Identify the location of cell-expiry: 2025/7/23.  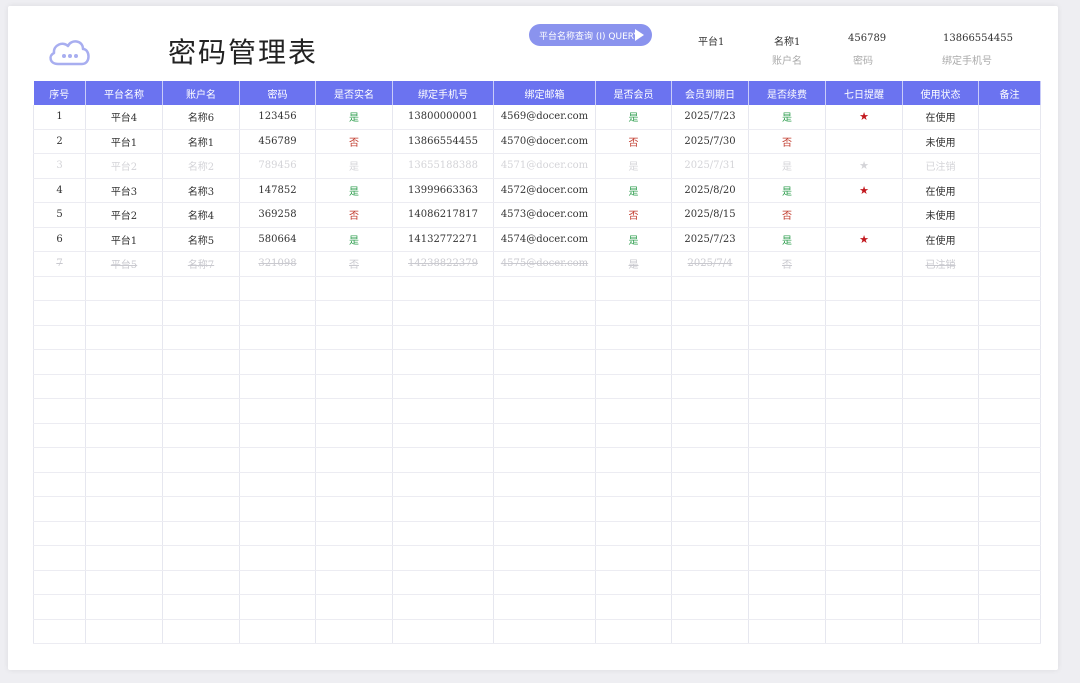
(710, 239).